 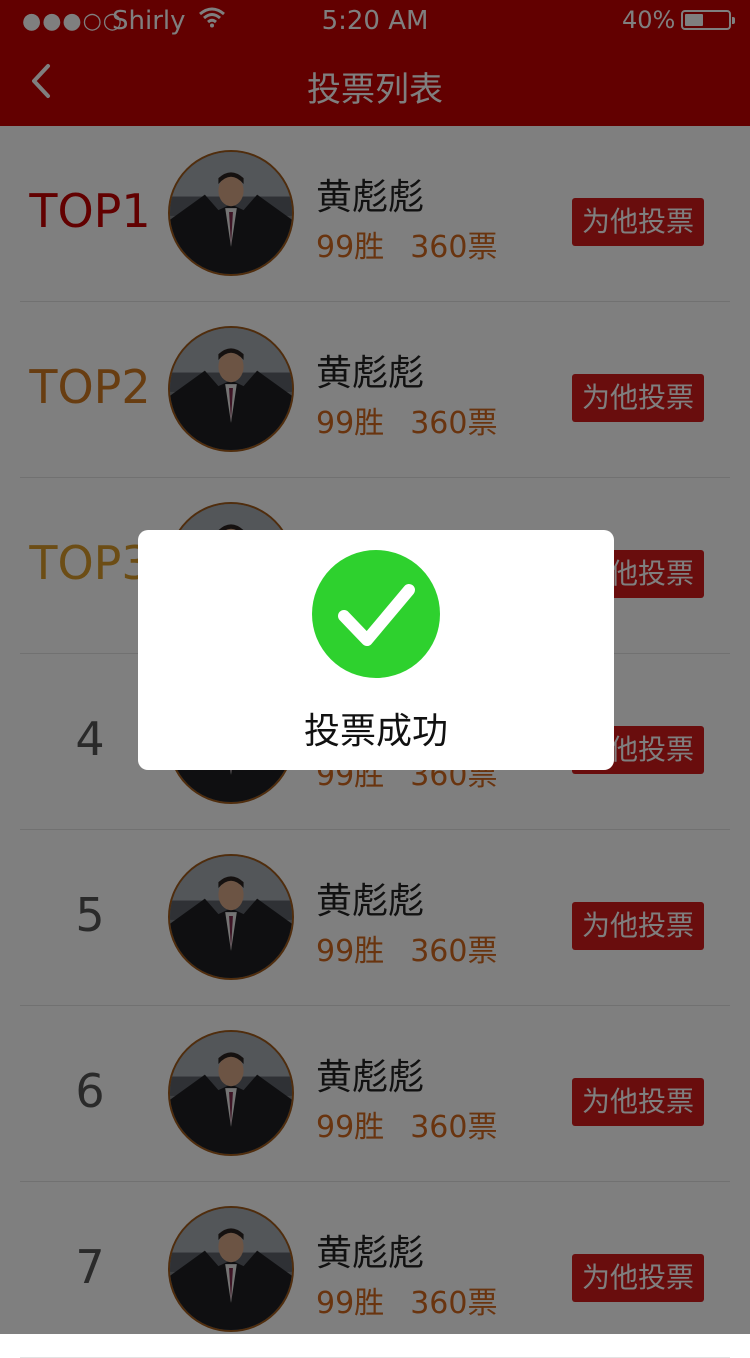 I want to click on check-circle-icon, so click(x=376, y=614).